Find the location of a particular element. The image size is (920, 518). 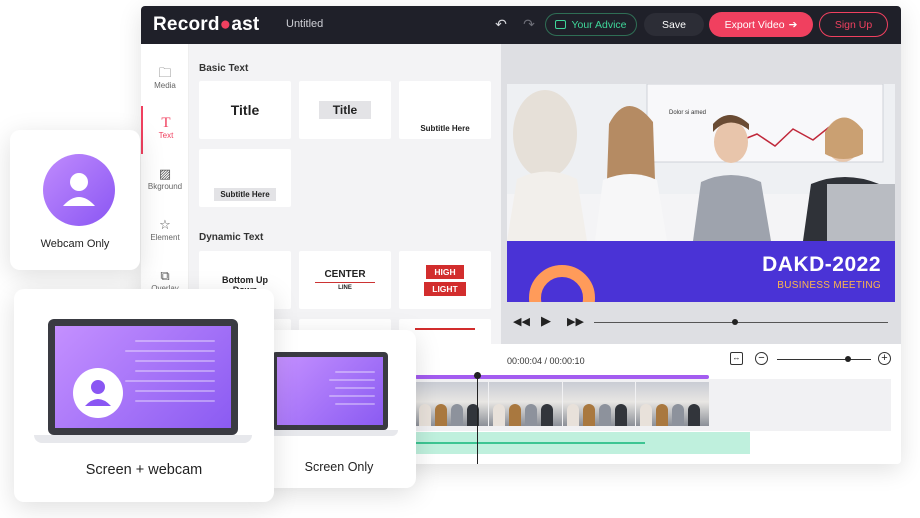

text-preset-subtitle-boxed: Subtitle Here is located at coordinates (245, 178).